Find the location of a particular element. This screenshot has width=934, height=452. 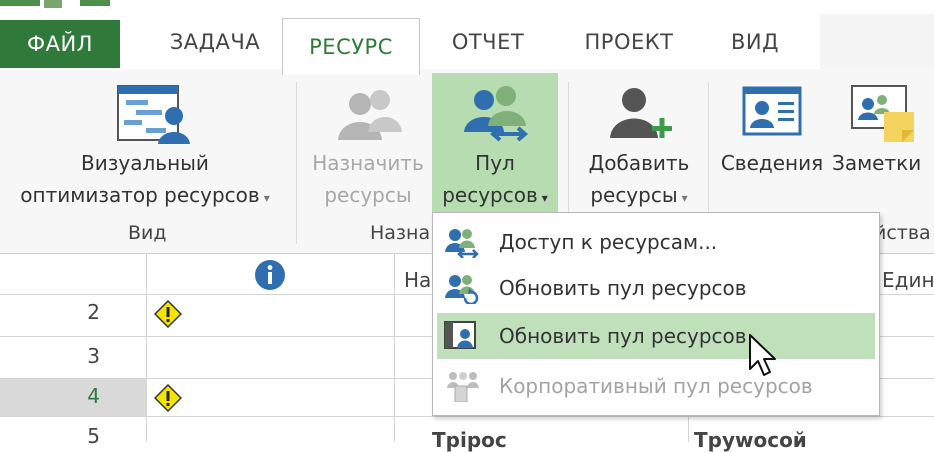

share-resources-icon is located at coordinates (462, 243).